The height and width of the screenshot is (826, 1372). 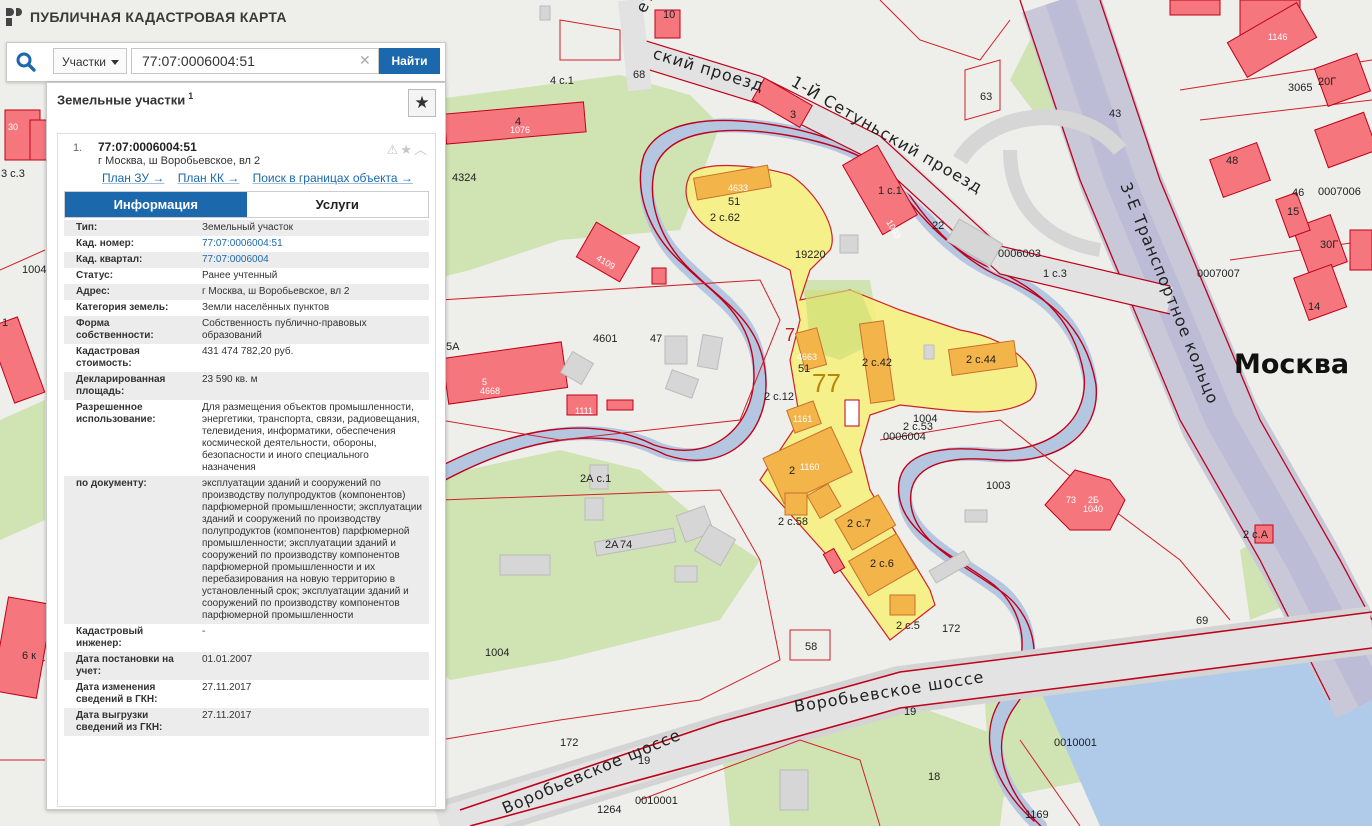 What do you see at coordinates (122, 307) in the screenshot?
I see `info-label: Категория земель:` at bounding box center [122, 307].